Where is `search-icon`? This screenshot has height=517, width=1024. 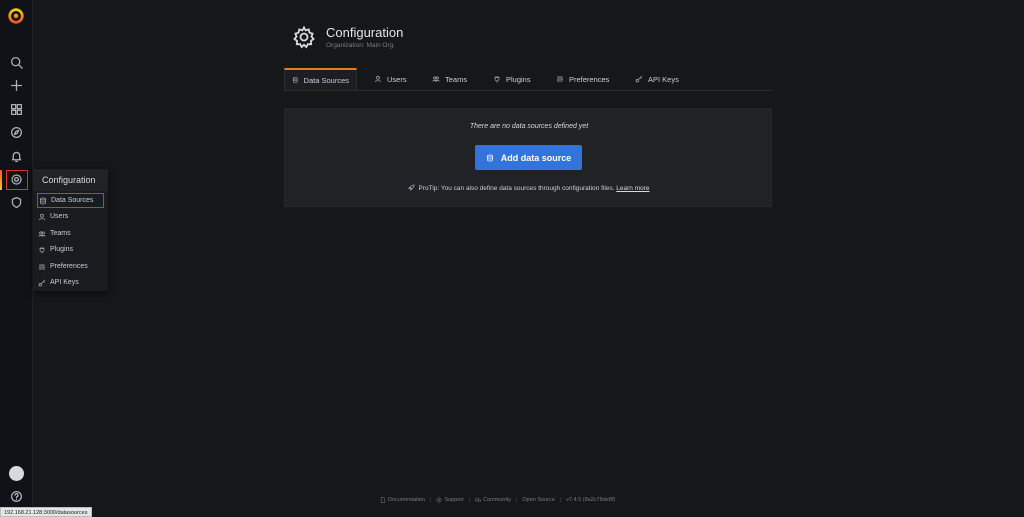 search-icon is located at coordinates (16, 62).